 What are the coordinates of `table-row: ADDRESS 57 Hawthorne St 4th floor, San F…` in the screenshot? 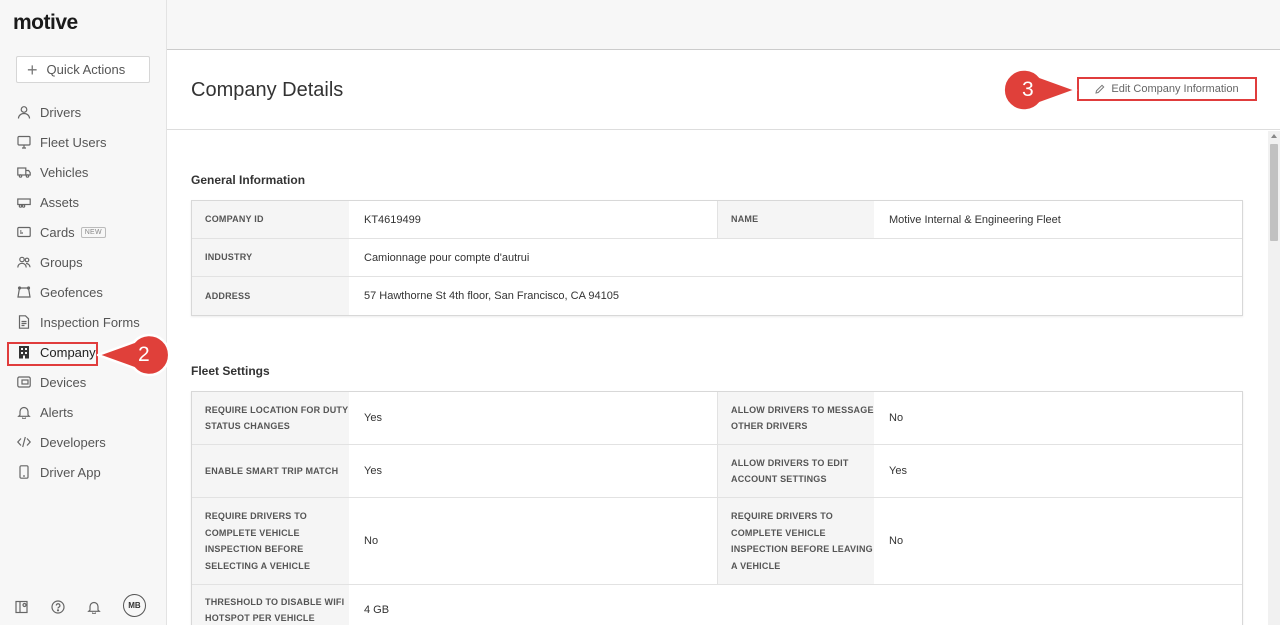 It's located at (717, 296).